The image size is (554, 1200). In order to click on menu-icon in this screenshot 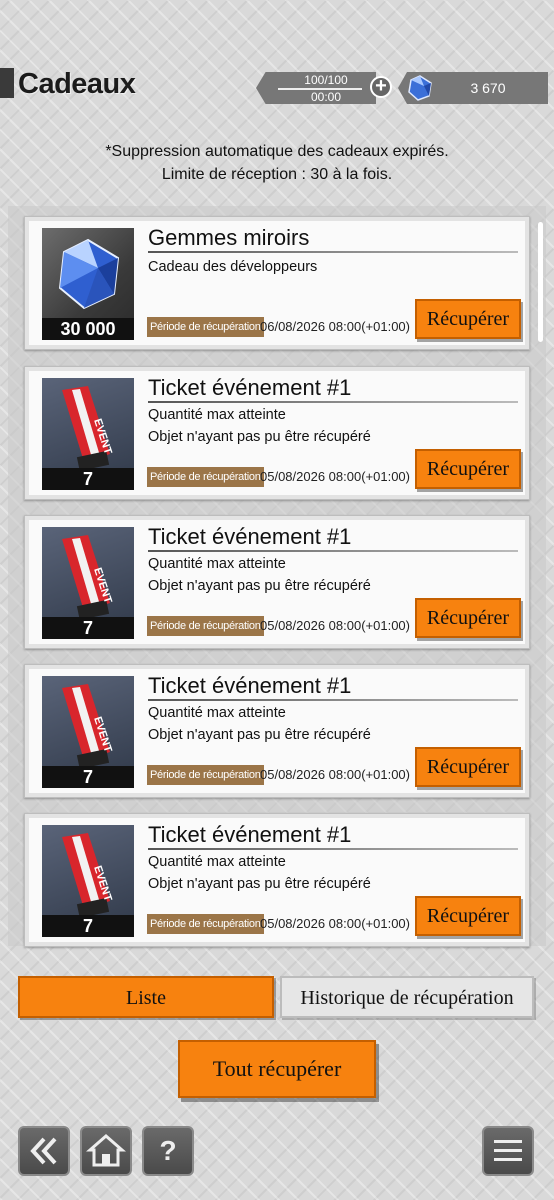, I will do `click(508, 1150)`.